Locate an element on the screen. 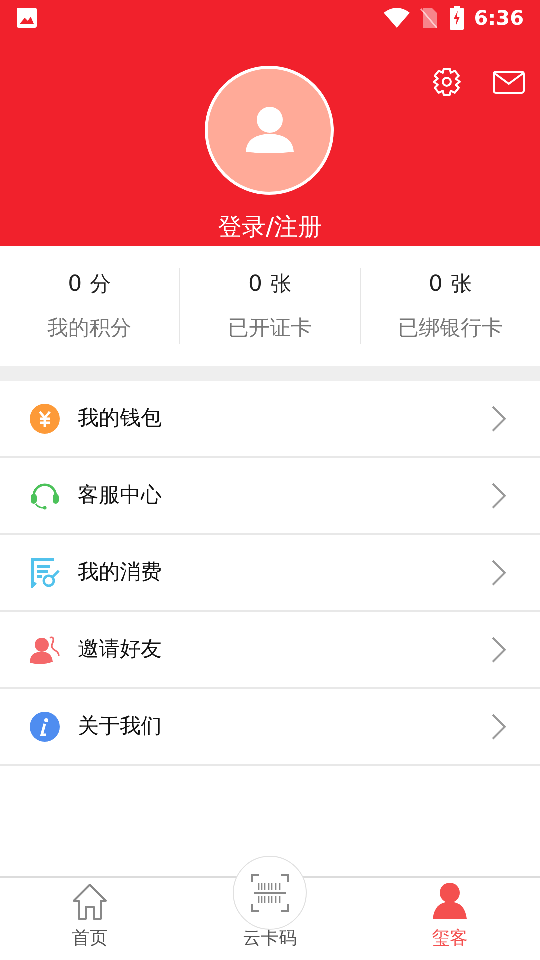 Image resolution: width=540 pixels, height=960 pixels. nav-tab: 首页 is located at coordinates (90, 919).